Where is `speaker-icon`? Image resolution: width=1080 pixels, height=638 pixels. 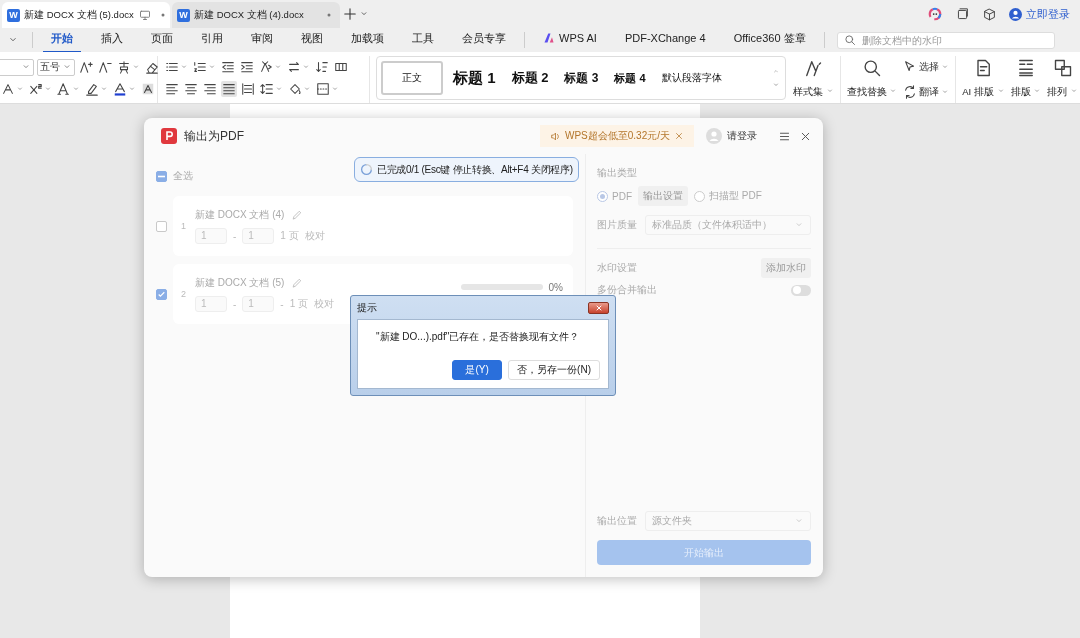
speaker-icon is located at coordinates (555, 136).